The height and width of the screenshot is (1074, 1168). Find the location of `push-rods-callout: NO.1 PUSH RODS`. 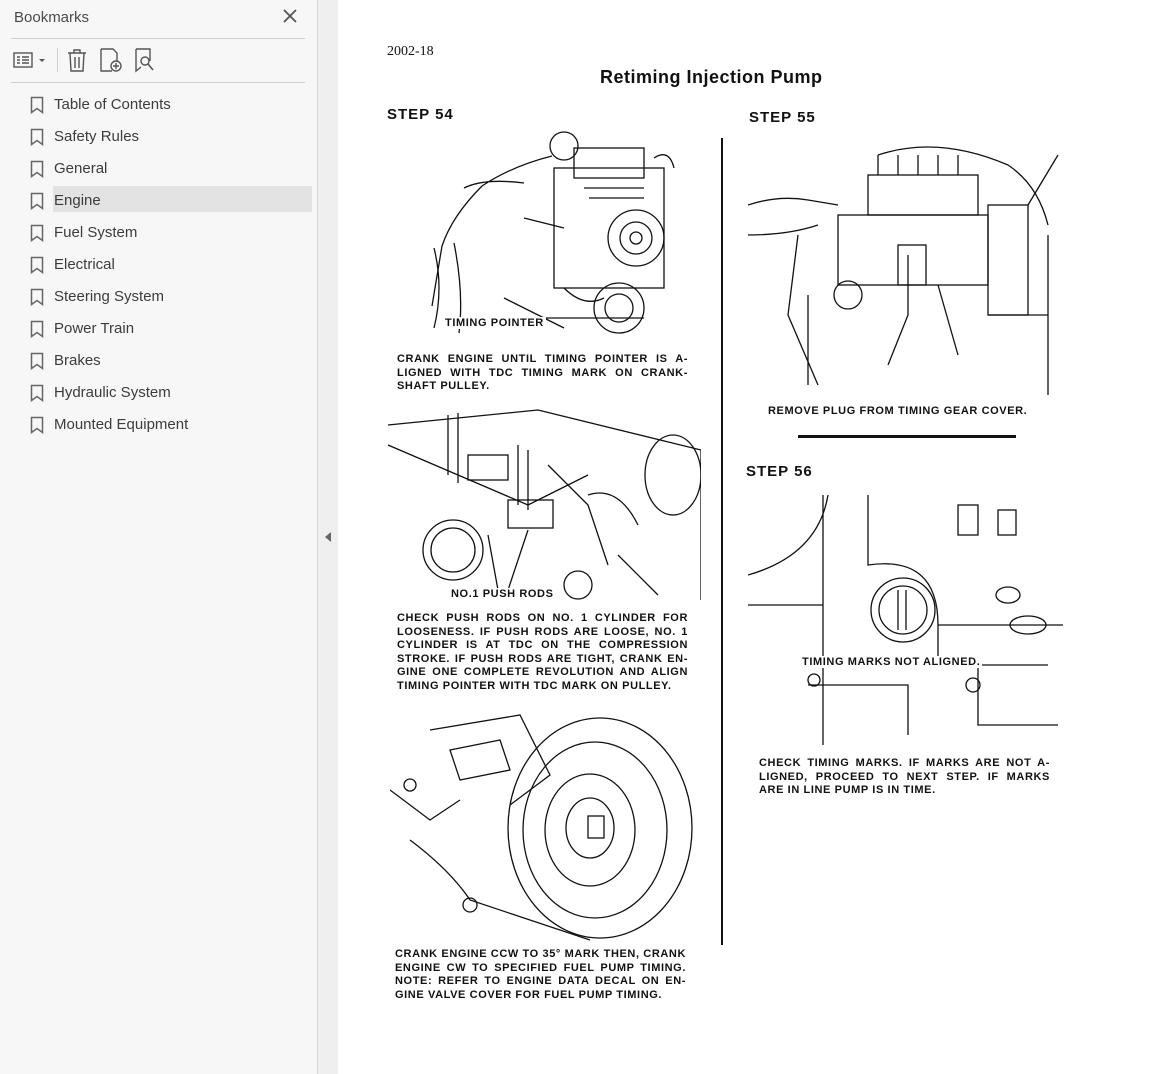

push-rods-callout: NO.1 PUSH RODS is located at coordinates (502, 594).